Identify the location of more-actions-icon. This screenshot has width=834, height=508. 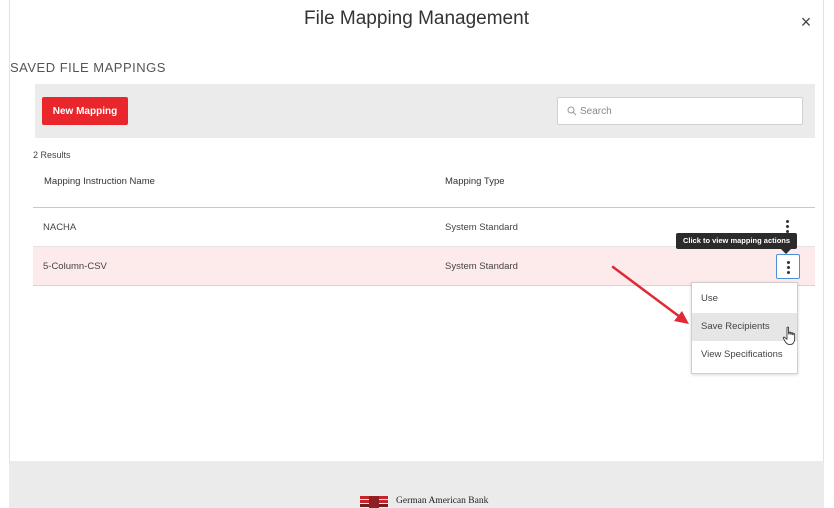
(788, 266).